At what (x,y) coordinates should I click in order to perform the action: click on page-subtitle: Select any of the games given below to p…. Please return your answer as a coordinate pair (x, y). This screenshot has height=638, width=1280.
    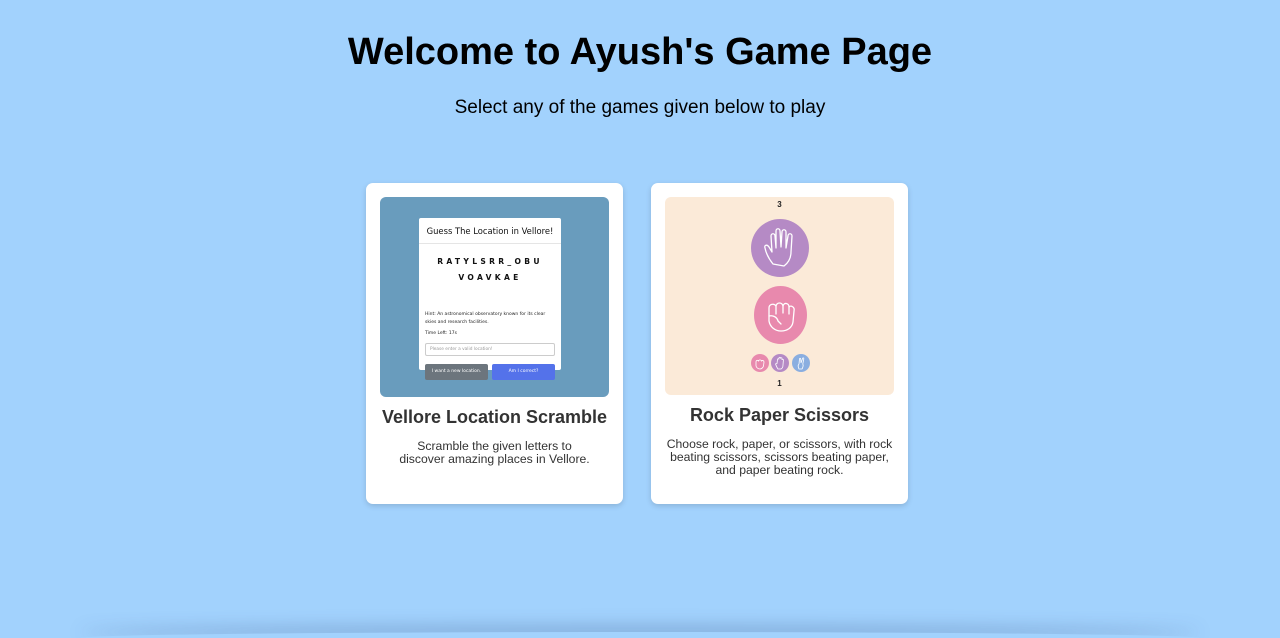
    Looking at the image, I should click on (640, 107).